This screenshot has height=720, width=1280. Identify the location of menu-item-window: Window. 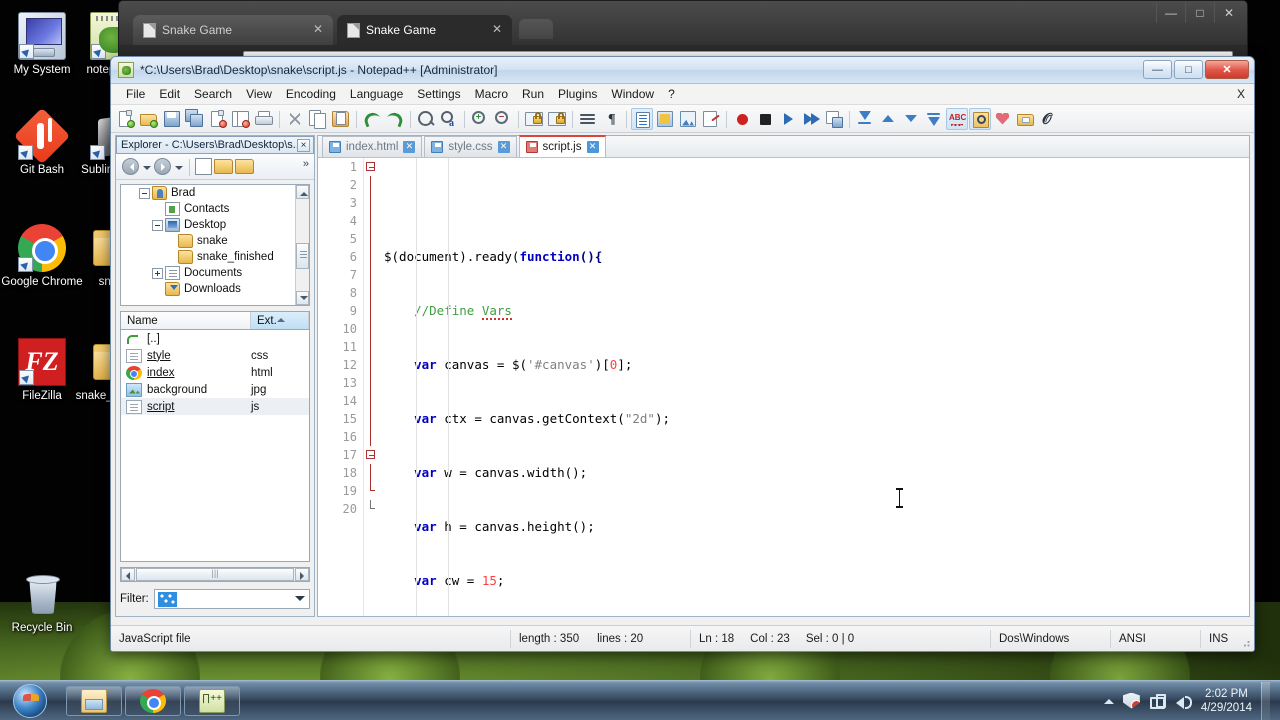
(632, 94).